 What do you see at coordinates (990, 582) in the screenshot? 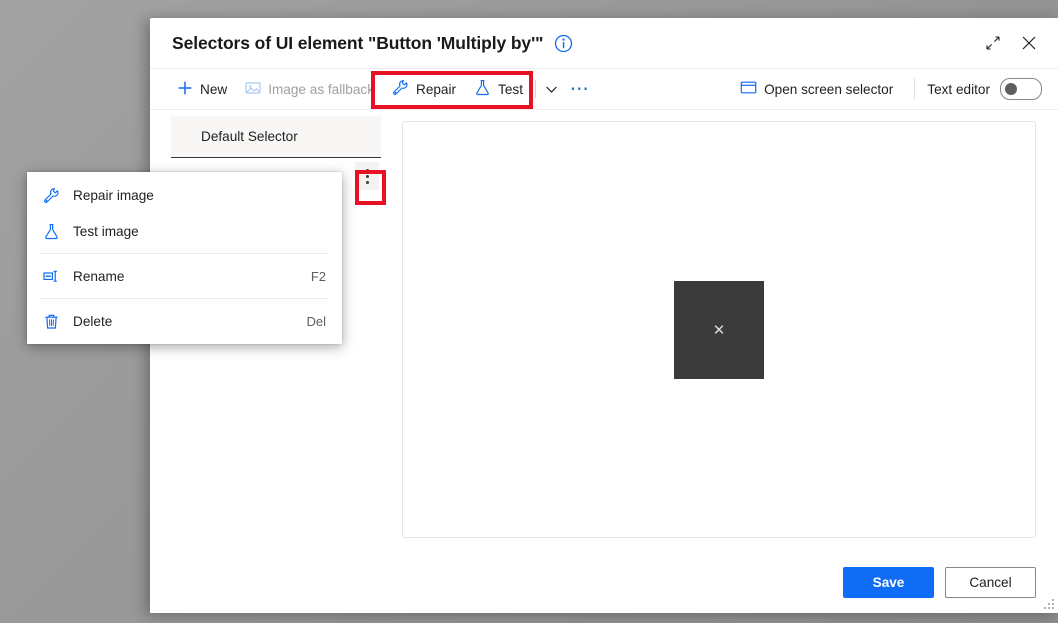
I see `cancel-button: Cancel` at bounding box center [990, 582].